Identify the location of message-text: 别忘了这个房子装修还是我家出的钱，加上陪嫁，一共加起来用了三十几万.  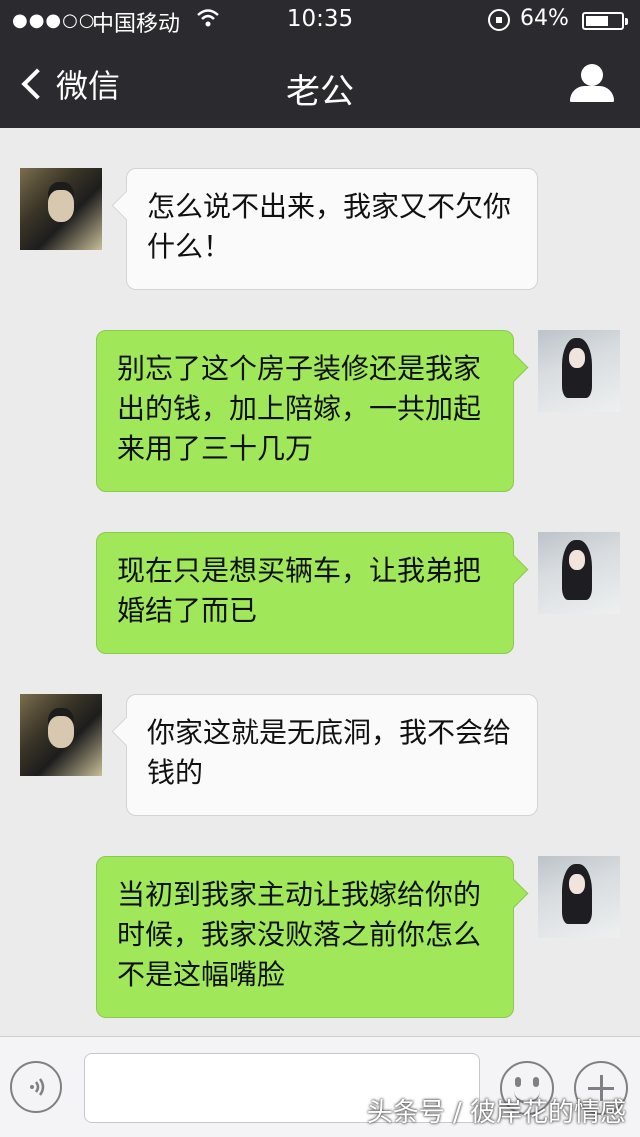
(299, 408).